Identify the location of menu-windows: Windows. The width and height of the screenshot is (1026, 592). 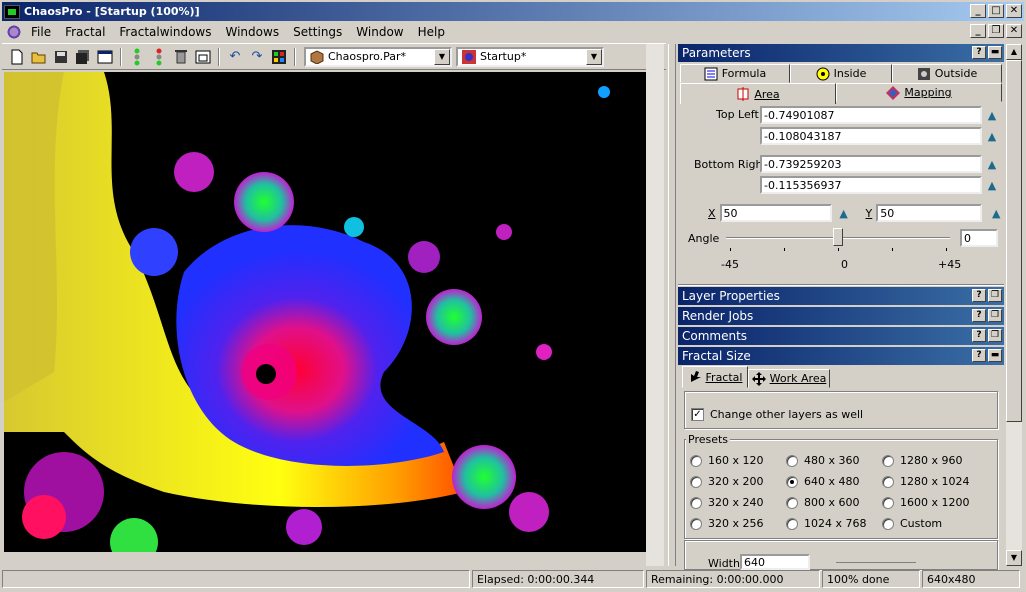
(253, 32).